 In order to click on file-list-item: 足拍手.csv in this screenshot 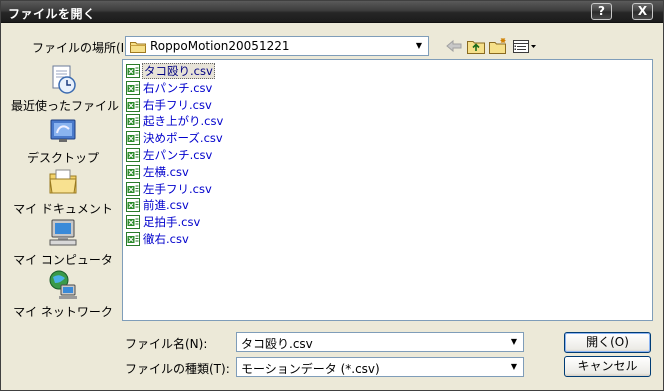, I will do `click(163, 222)`.